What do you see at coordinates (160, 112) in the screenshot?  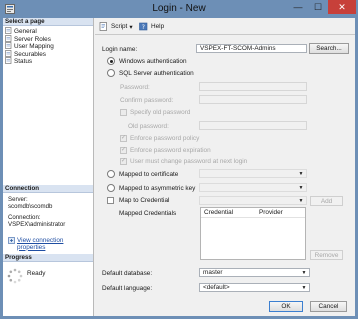 I see `specify-old-password-label: Specify old password` at bounding box center [160, 112].